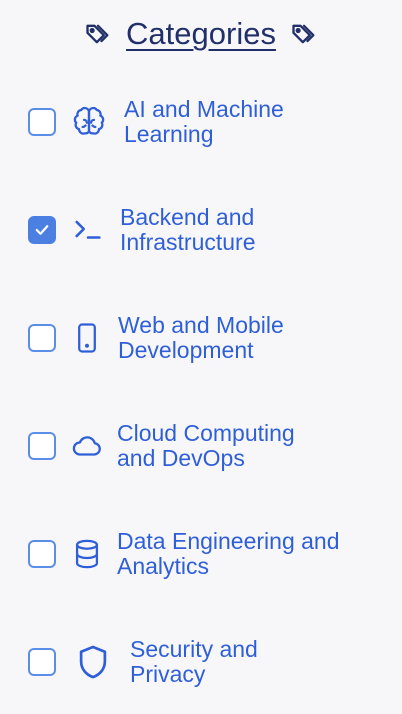  I want to click on shield-icon, so click(93, 662).